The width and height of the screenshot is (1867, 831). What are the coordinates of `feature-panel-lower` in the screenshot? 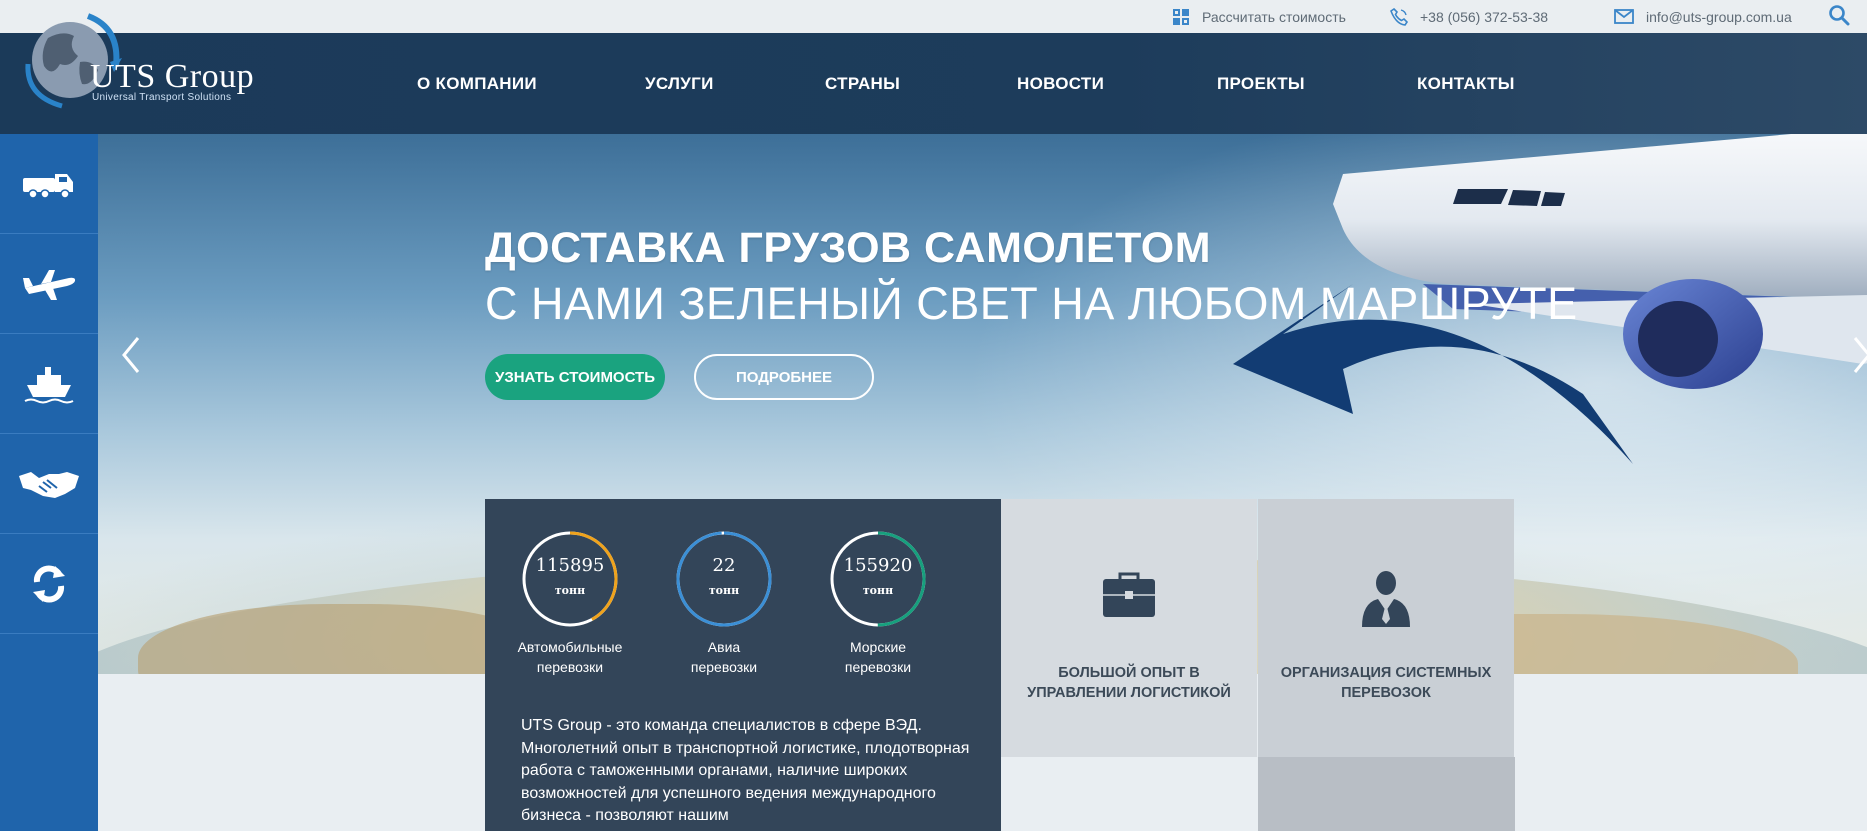 It's located at (1386, 794).